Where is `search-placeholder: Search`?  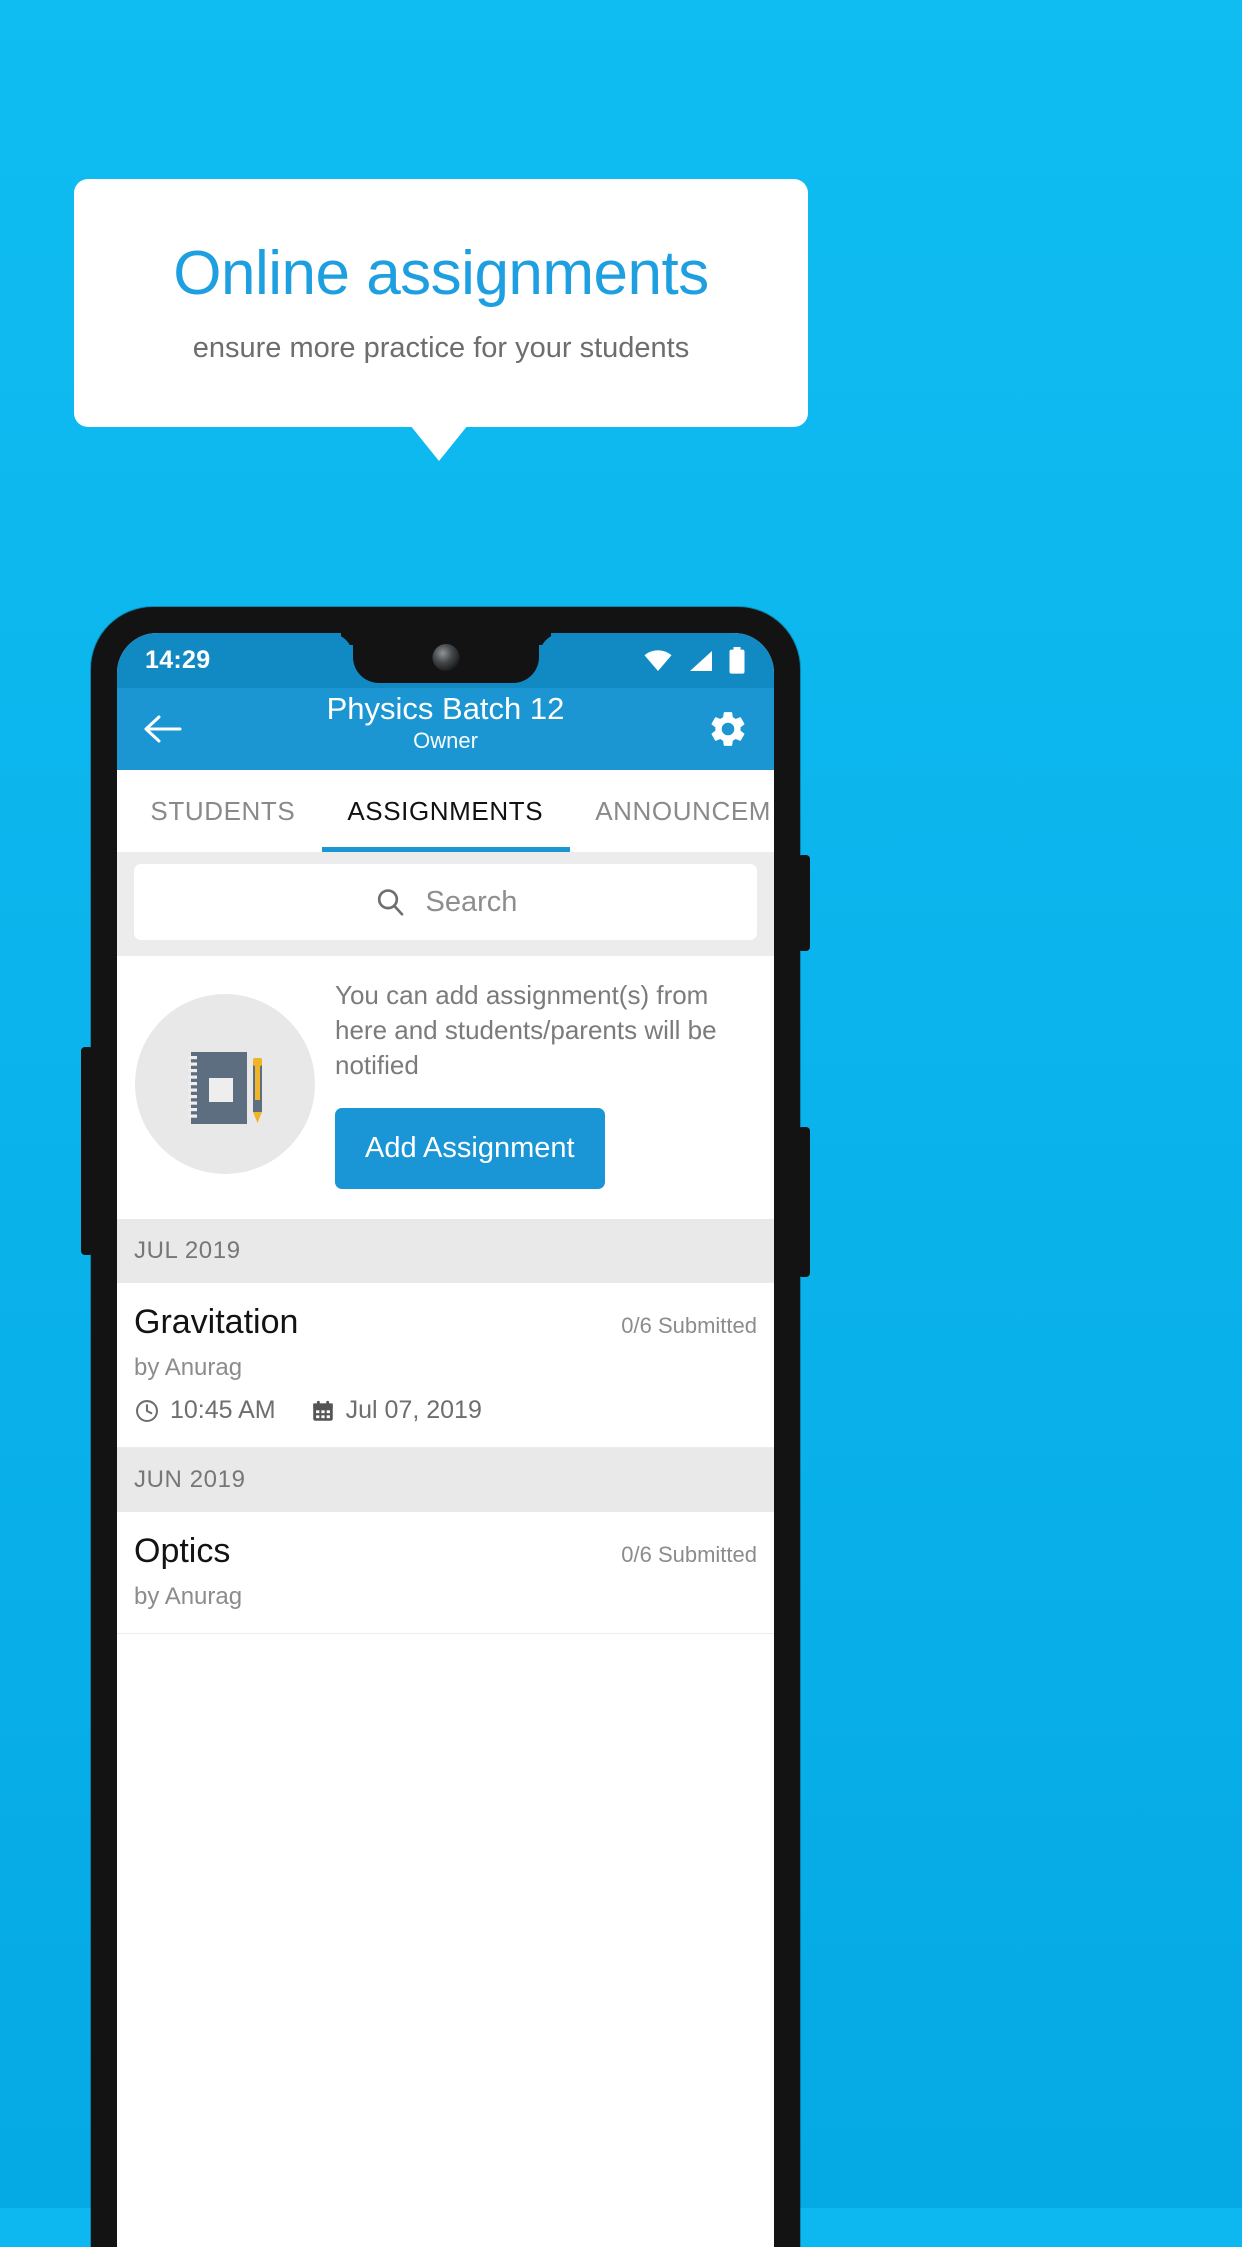
search-placeholder: Search is located at coordinates (471, 901).